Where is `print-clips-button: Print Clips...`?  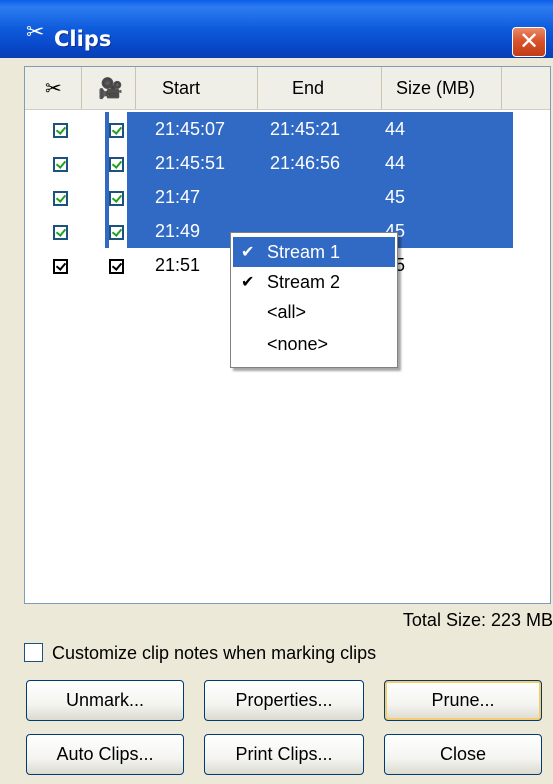 print-clips-button: Print Clips... is located at coordinates (284, 754).